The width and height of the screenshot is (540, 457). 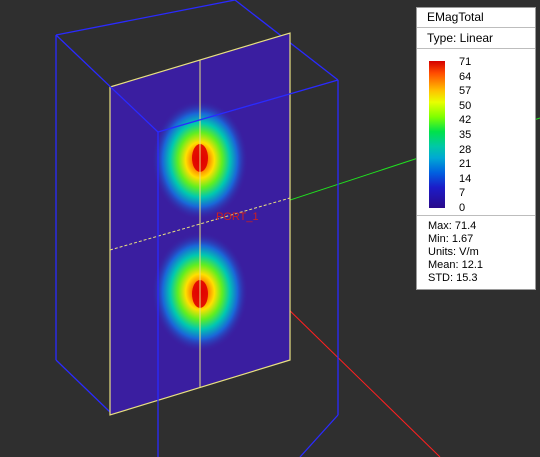 I want to click on stat-min: Min: 1.67, so click(x=451, y=239).